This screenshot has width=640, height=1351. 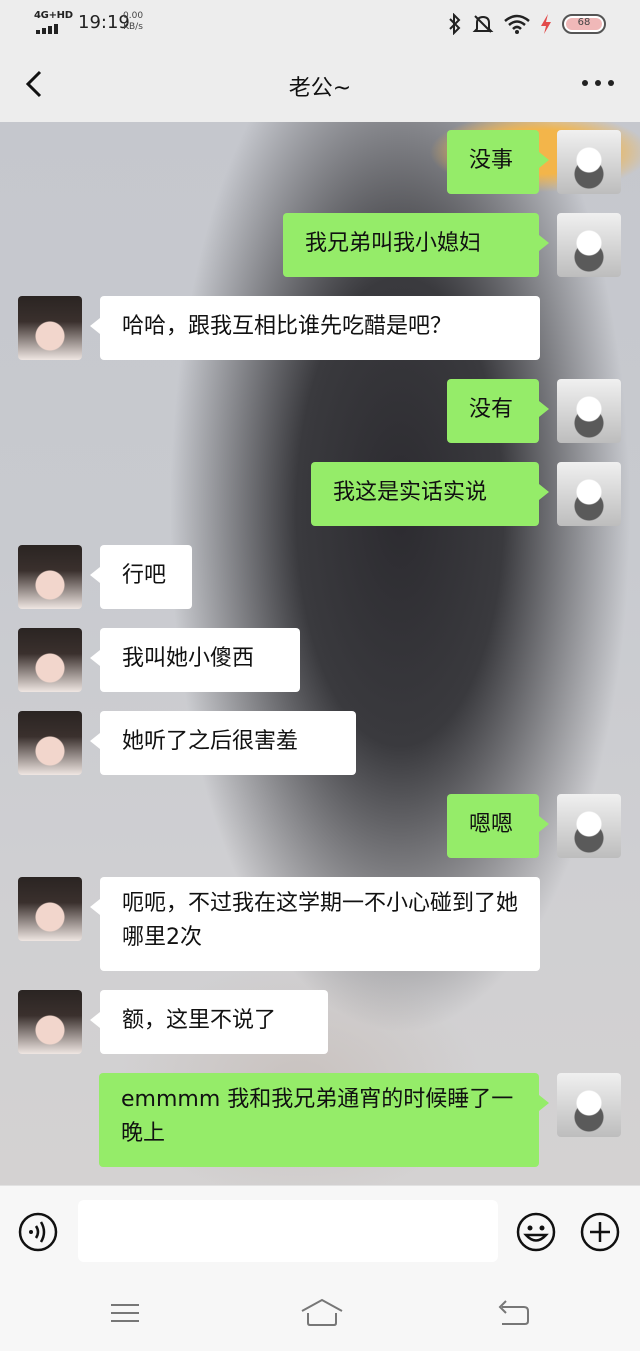 I want to click on message-row: 额，这里不说了, so click(x=320, y=1022).